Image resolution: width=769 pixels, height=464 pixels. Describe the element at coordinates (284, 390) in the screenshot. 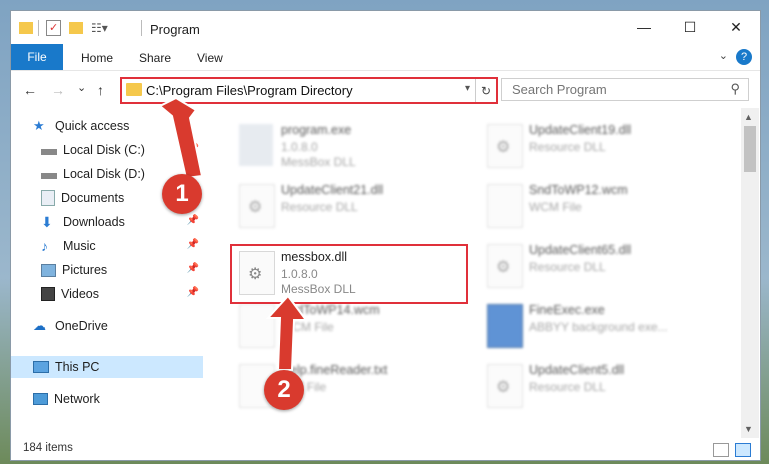

I see `callout-step-2: 2` at that location.